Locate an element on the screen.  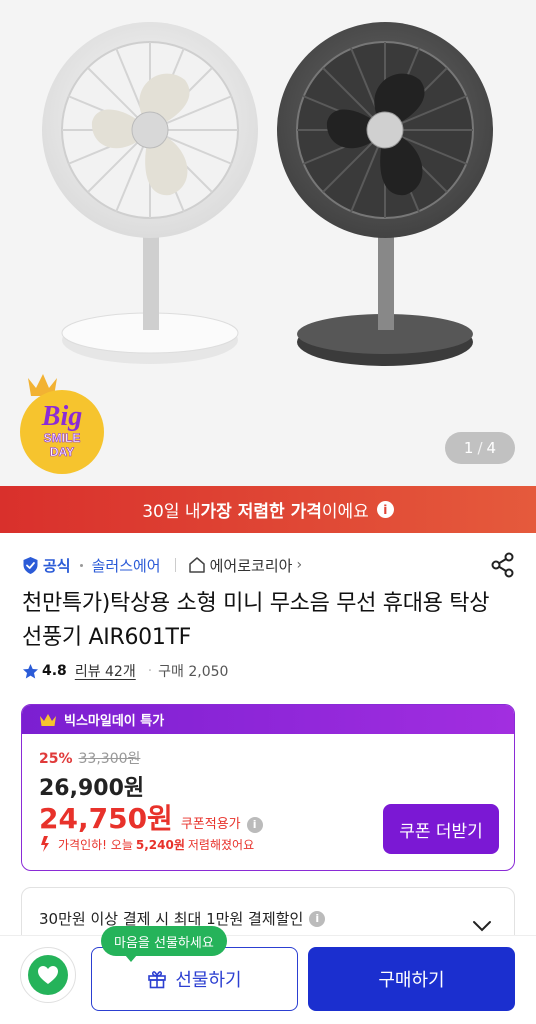
heart-icon-bg is located at coordinates (48, 975).